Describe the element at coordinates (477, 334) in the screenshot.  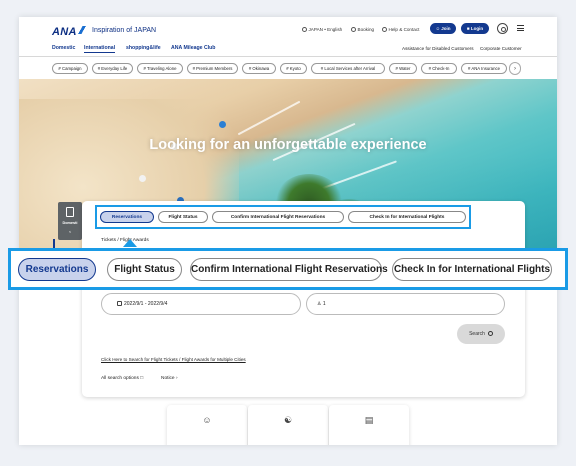
I see `search-button-label: Search` at that location.